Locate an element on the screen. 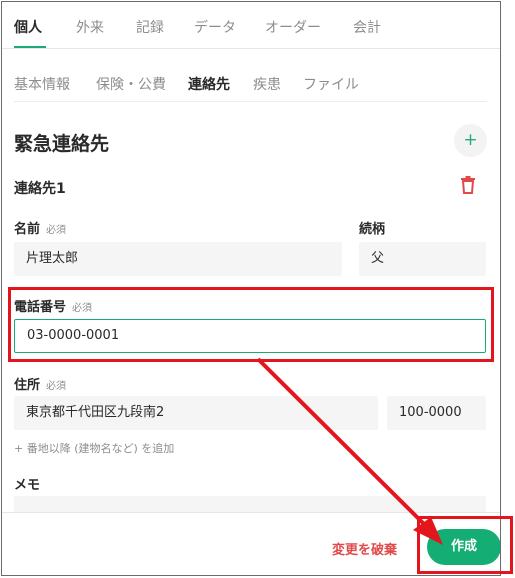 Image resolution: width=515 pixels, height=578 pixels. tab-data: データ is located at coordinates (215, 27).